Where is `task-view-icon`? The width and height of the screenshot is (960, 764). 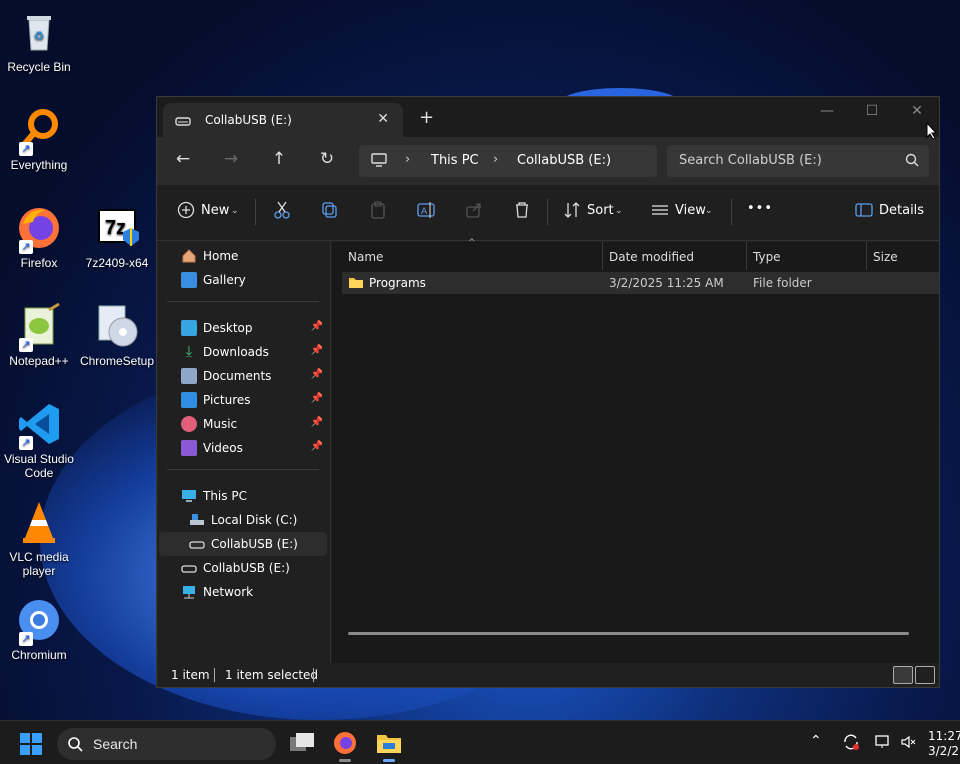 task-view-icon is located at coordinates (302, 744).